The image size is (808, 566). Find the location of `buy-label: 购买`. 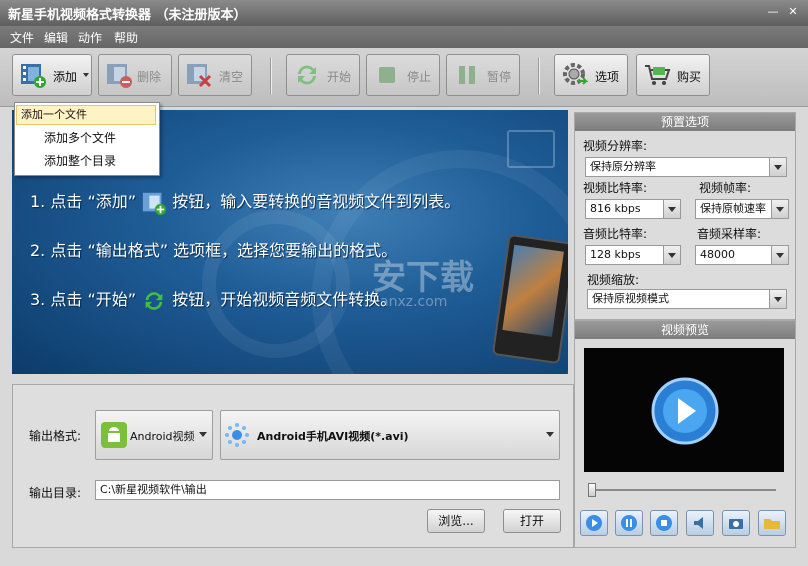

buy-label: 购买 is located at coordinates (689, 77).